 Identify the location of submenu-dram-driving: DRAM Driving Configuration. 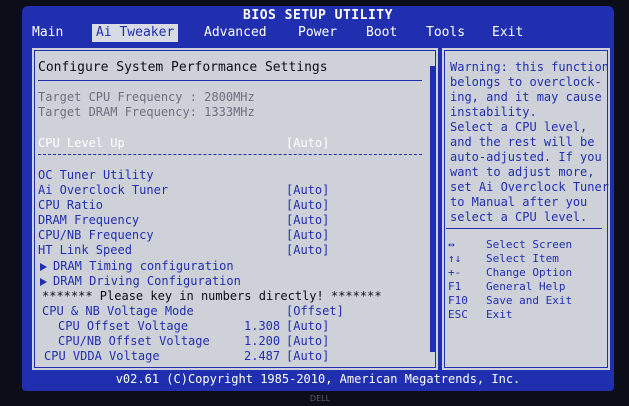
(140, 281).